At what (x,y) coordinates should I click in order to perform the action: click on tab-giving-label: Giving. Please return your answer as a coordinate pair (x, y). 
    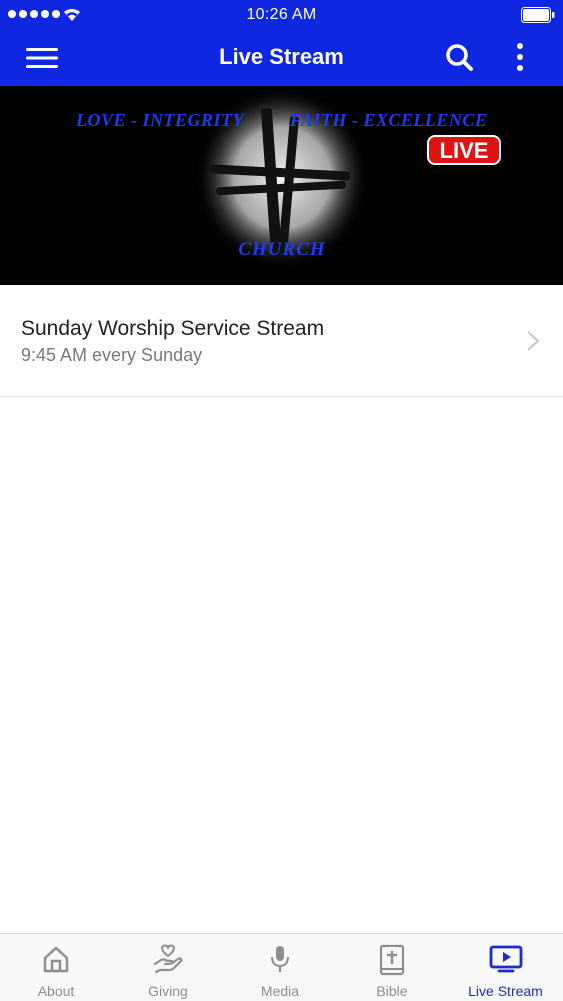
    Looking at the image, I should click on (168, 991).